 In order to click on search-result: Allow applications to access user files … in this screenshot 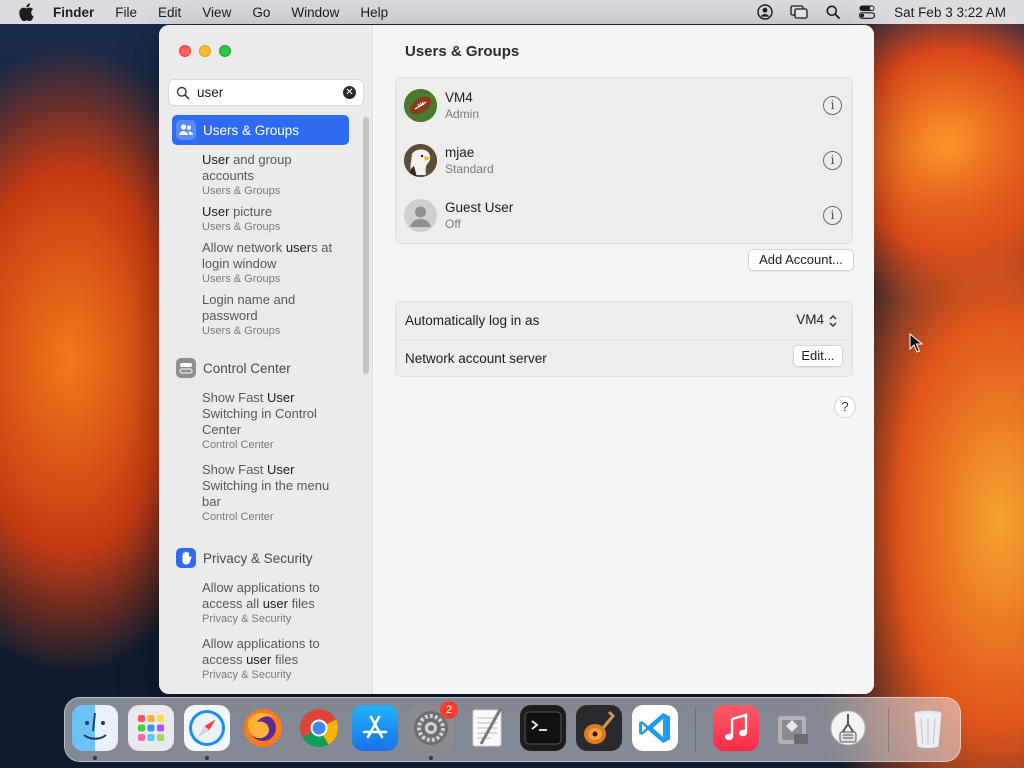, I will do `click(274, 659)`.